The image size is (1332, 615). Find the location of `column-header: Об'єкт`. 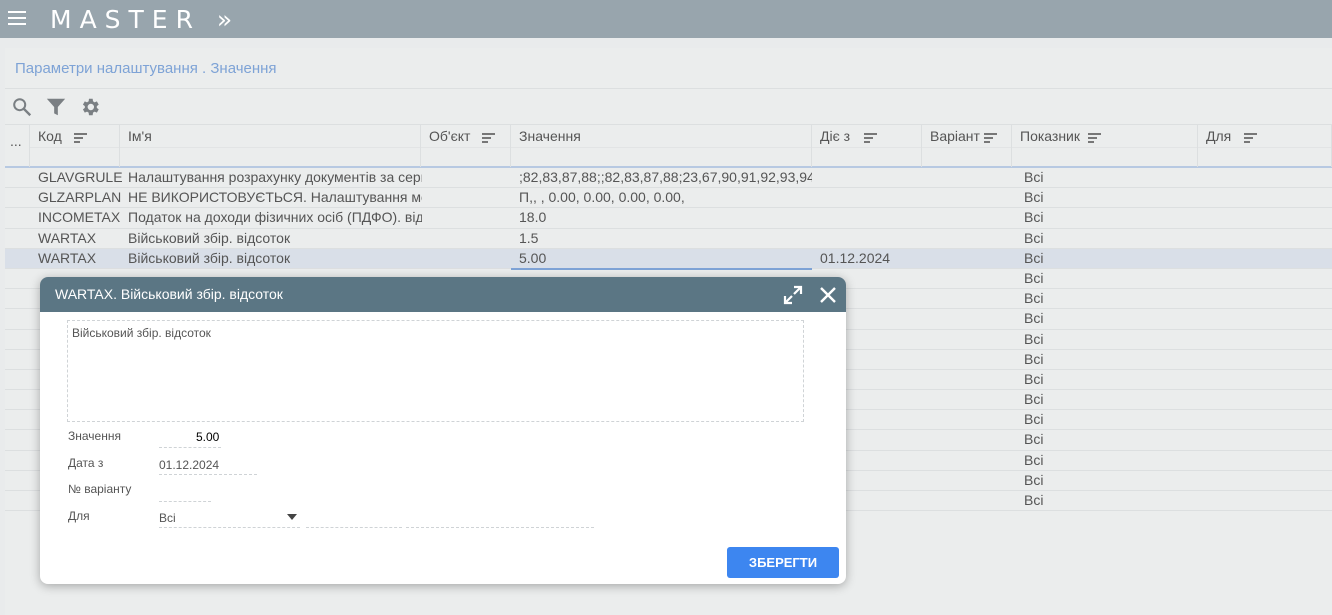

column-header: Об'єкт is located at coordinates (466, 146).